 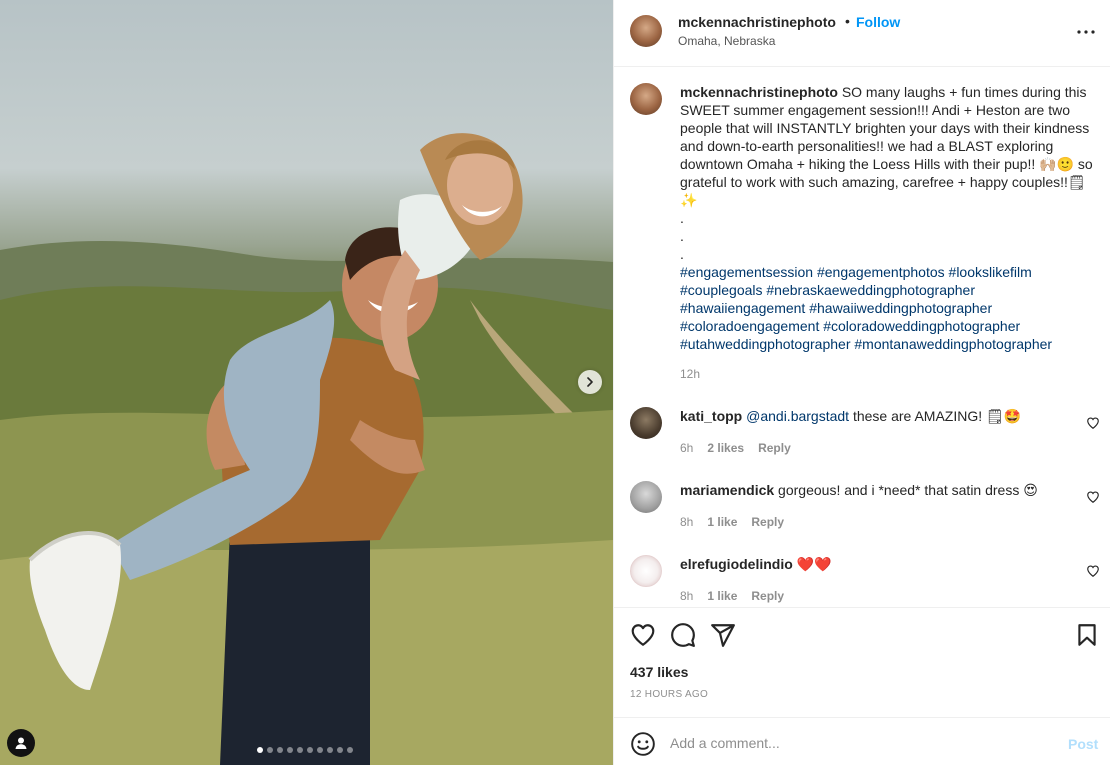 I want to click on comment-composer: Post, so click(x=862, y=741).